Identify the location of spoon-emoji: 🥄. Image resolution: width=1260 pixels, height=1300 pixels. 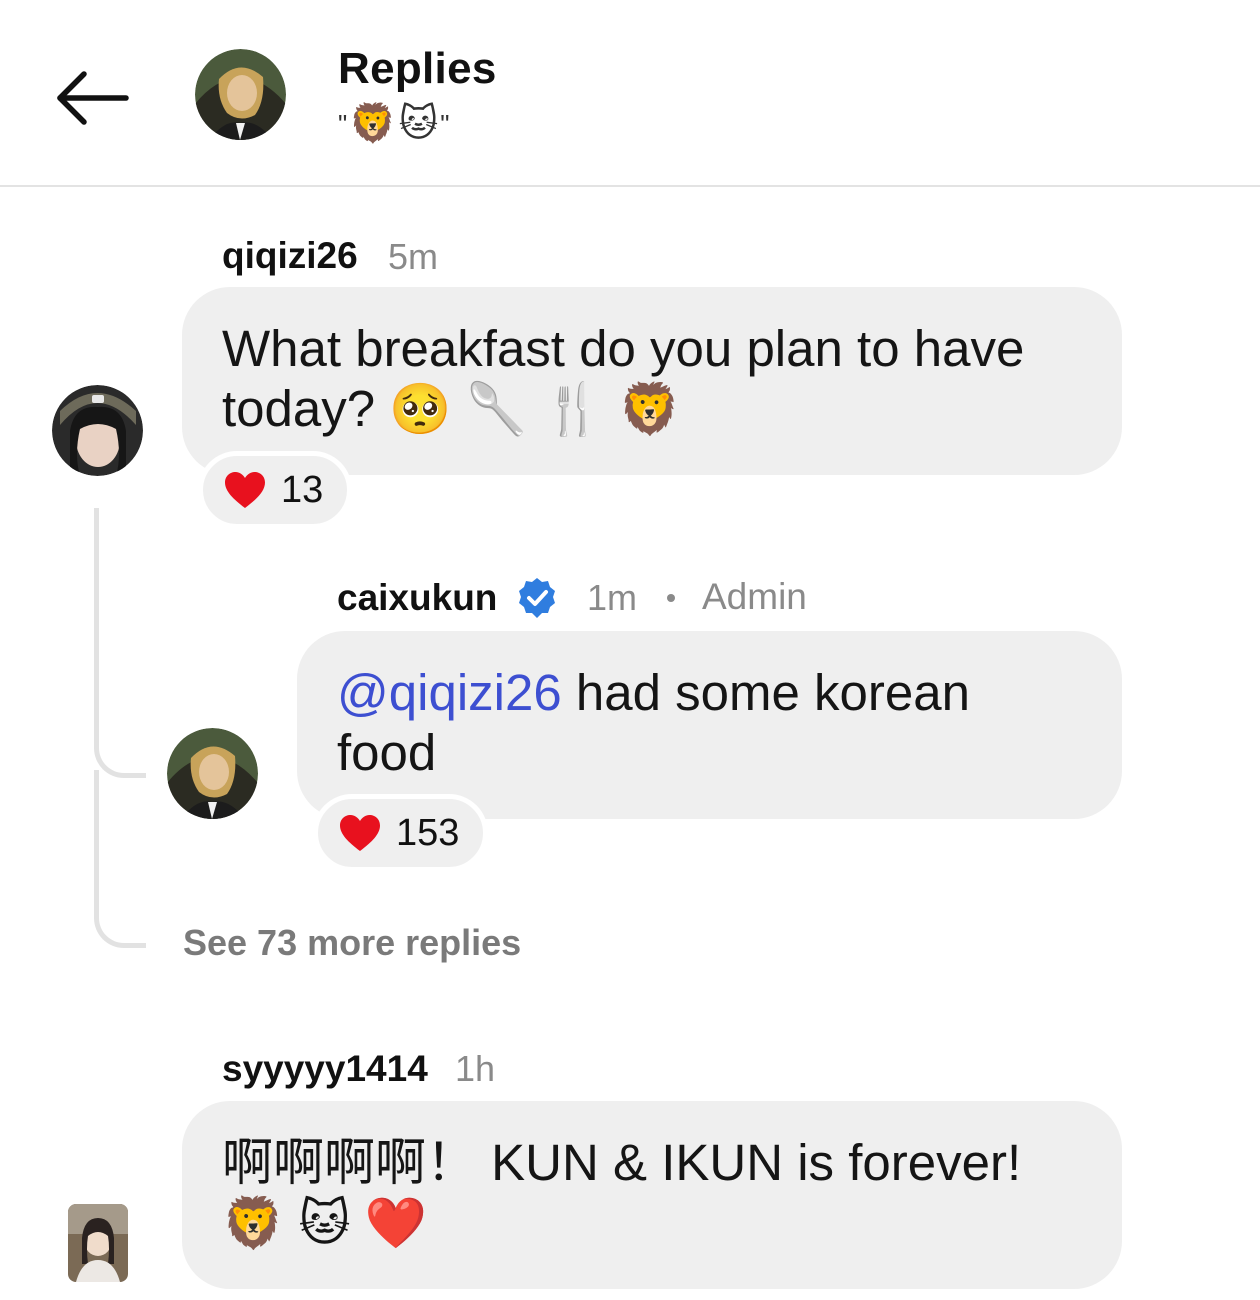
(496, 409).